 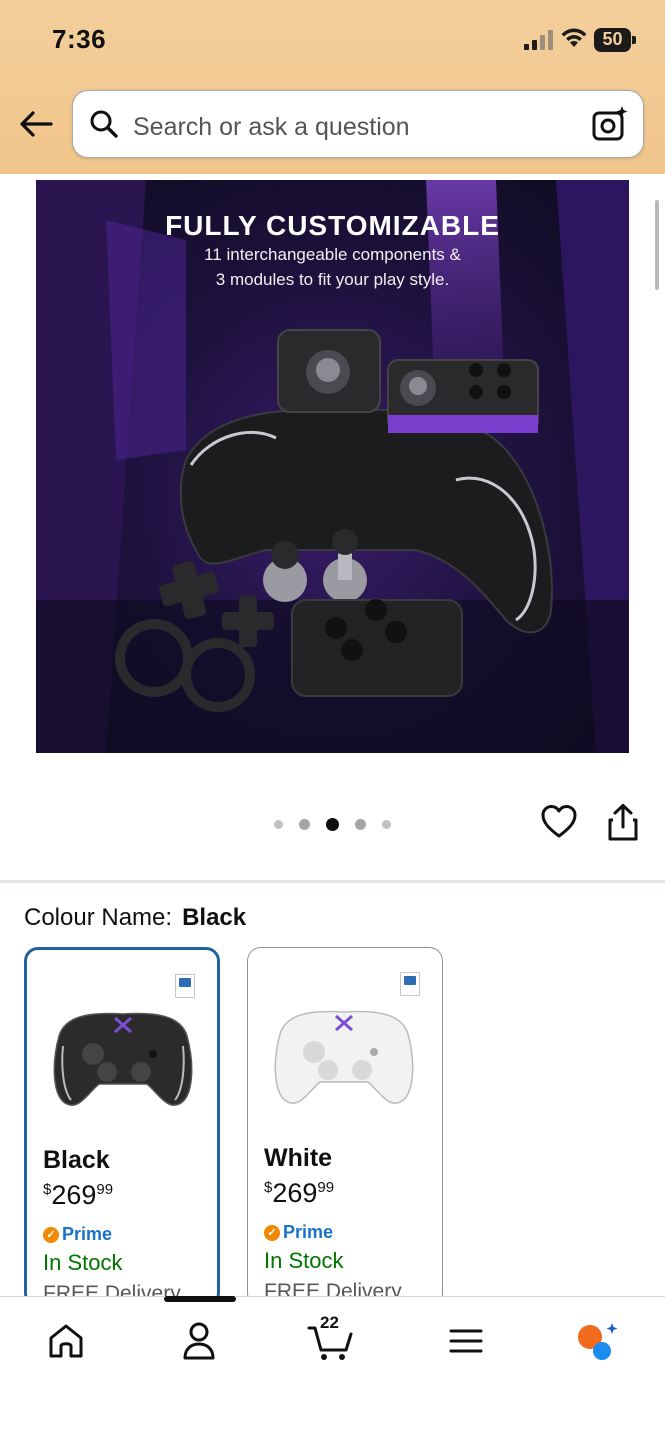 I want to click on controller-thumbnail-black, so click(x=123, y=1059).